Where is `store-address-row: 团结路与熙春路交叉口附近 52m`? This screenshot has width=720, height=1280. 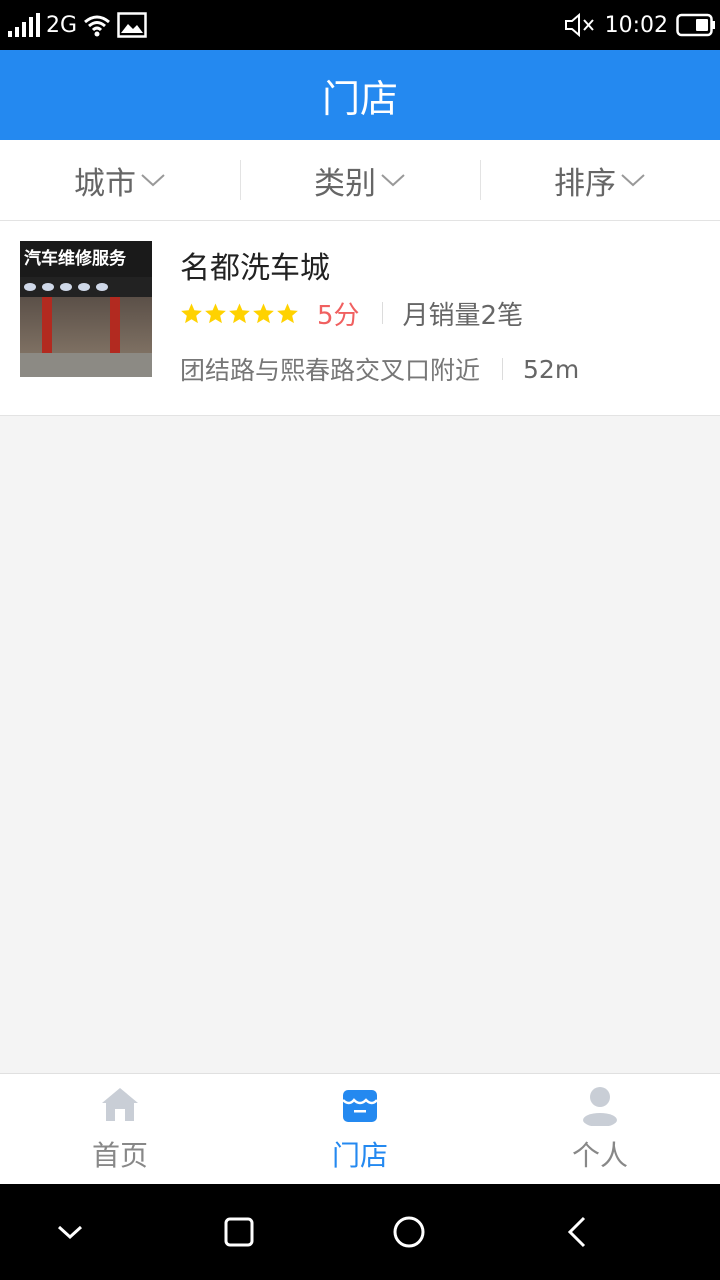 store-address-row: 团结路与熙春路交叉口附近 52m is located at coordinates (379, 369).